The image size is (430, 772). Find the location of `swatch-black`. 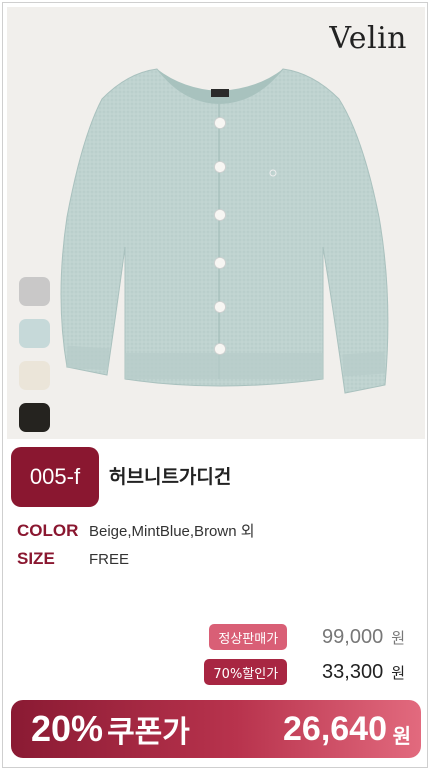

swatch-black is located at coordinates (34, 417).